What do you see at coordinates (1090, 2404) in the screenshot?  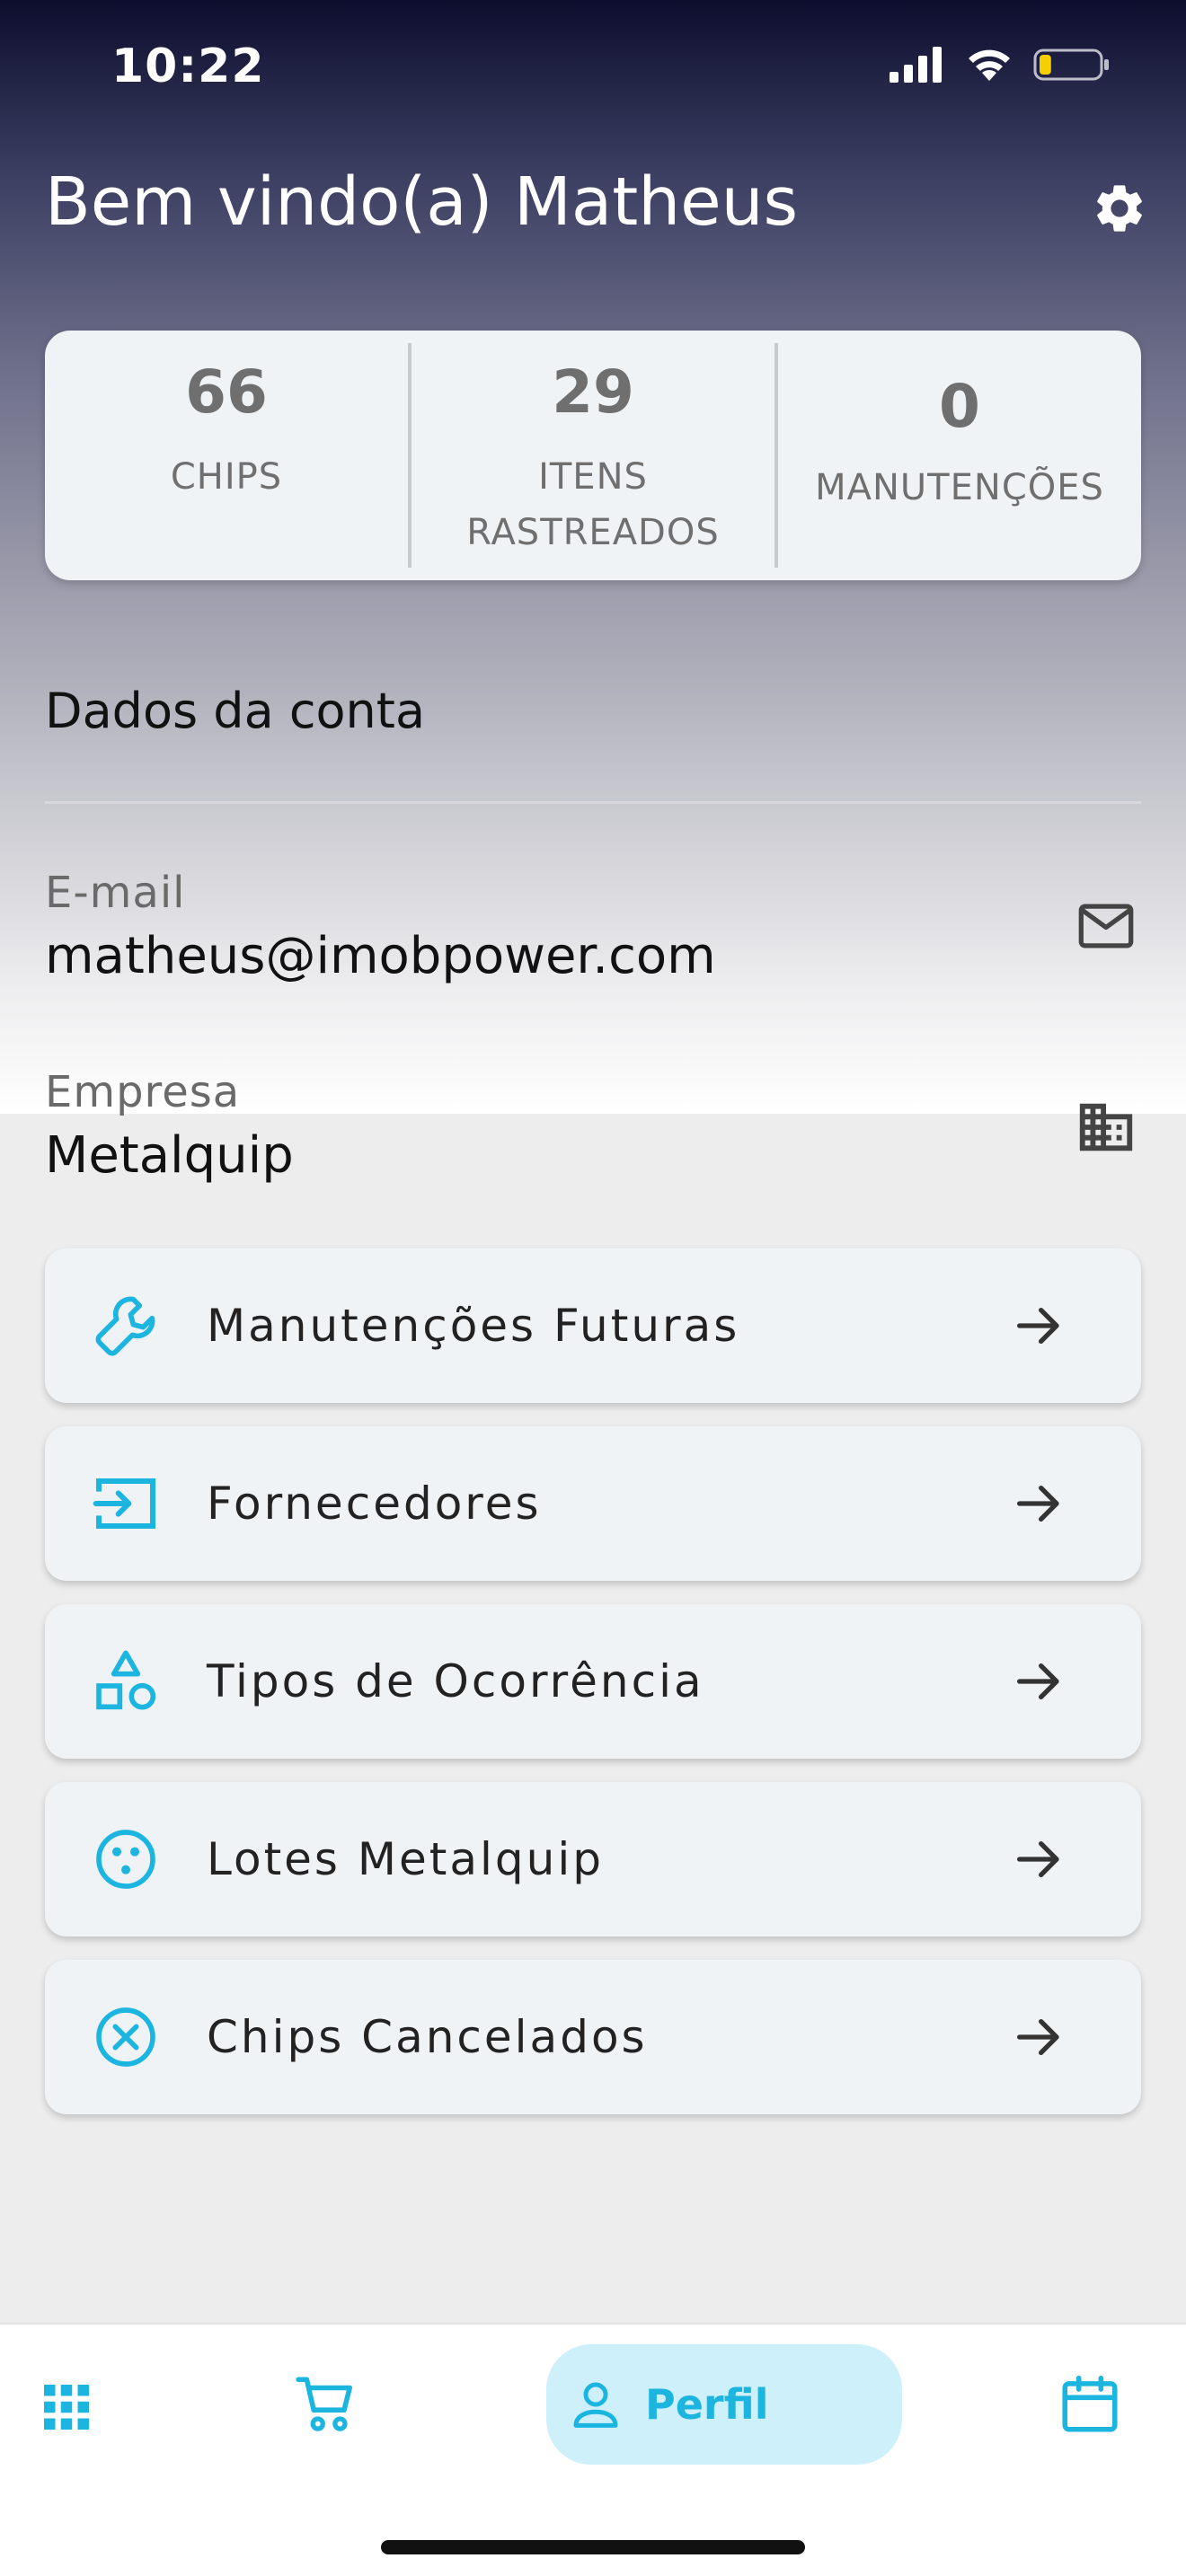 I see `calendar-icon` at bounding box center [1090, 2404].